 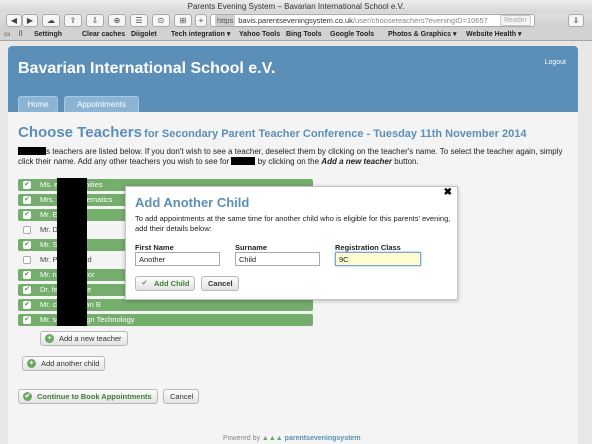 I want to click on add-teacher-button: + Add a new teacher, so click(x=84, y=338).